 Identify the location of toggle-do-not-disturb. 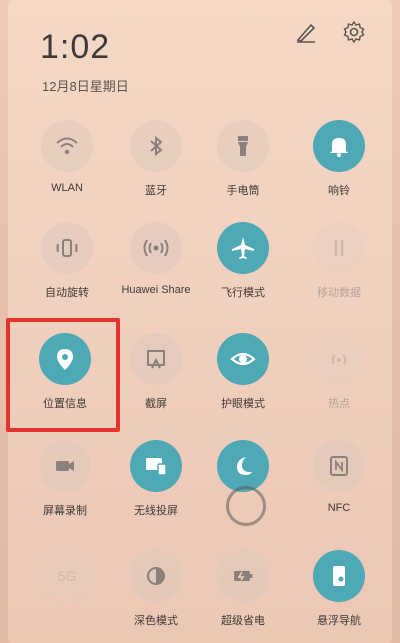
(243, 466).